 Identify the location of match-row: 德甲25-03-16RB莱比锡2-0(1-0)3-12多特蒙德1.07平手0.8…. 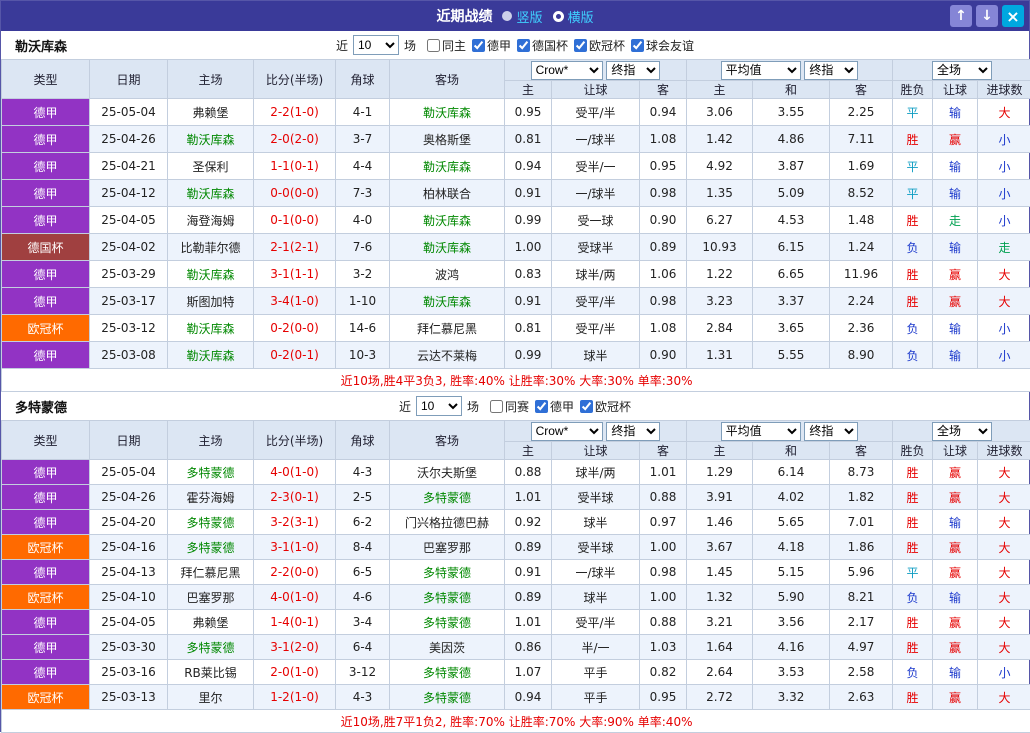
(516, 672).